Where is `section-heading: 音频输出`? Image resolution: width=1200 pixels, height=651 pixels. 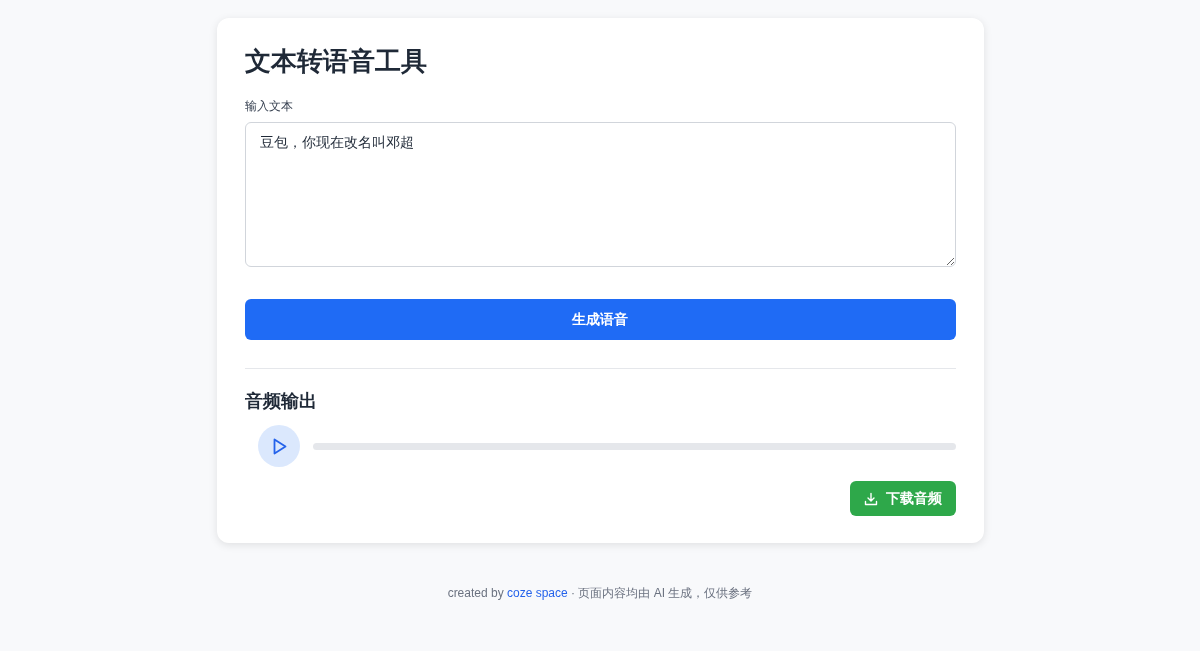
section-heading: 音频输出 is located at coordinates (281, 401).